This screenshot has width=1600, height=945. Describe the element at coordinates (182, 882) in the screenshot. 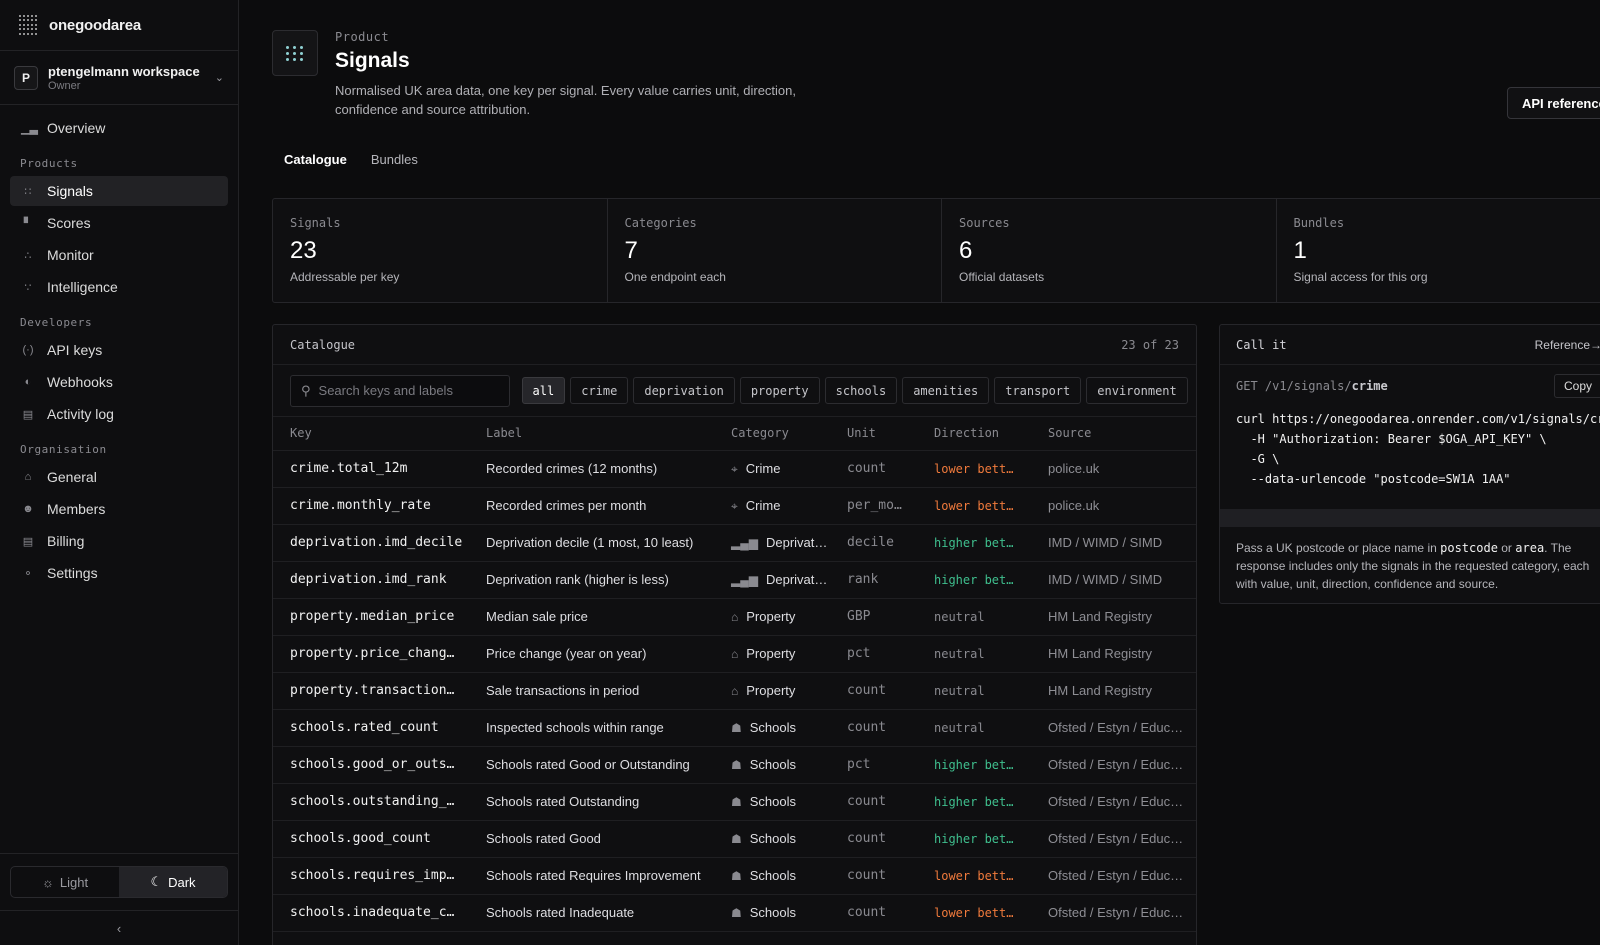

I see `theme-dark-label: Dark` at that location.